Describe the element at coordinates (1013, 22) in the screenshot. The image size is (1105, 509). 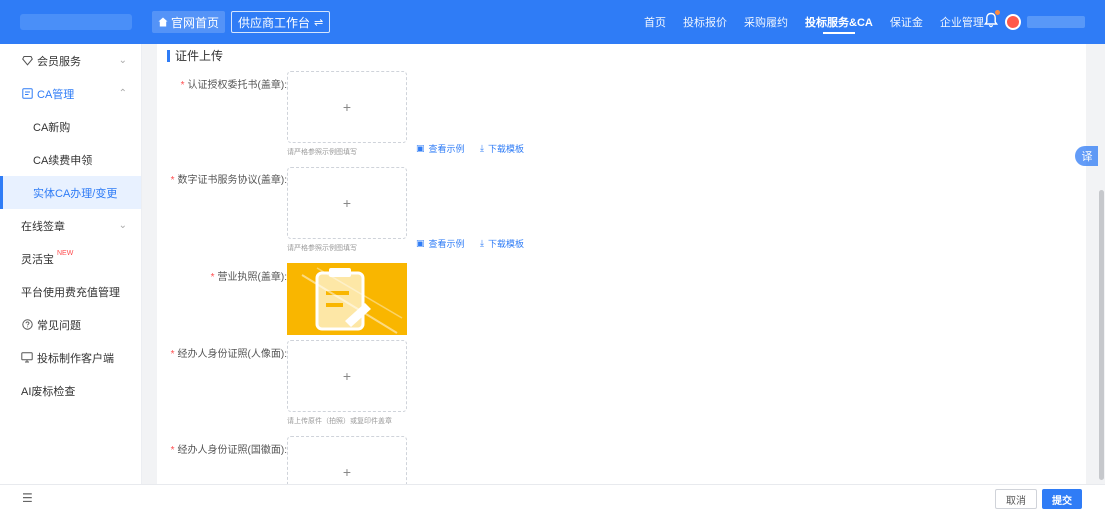
I see `avatar` at that location.